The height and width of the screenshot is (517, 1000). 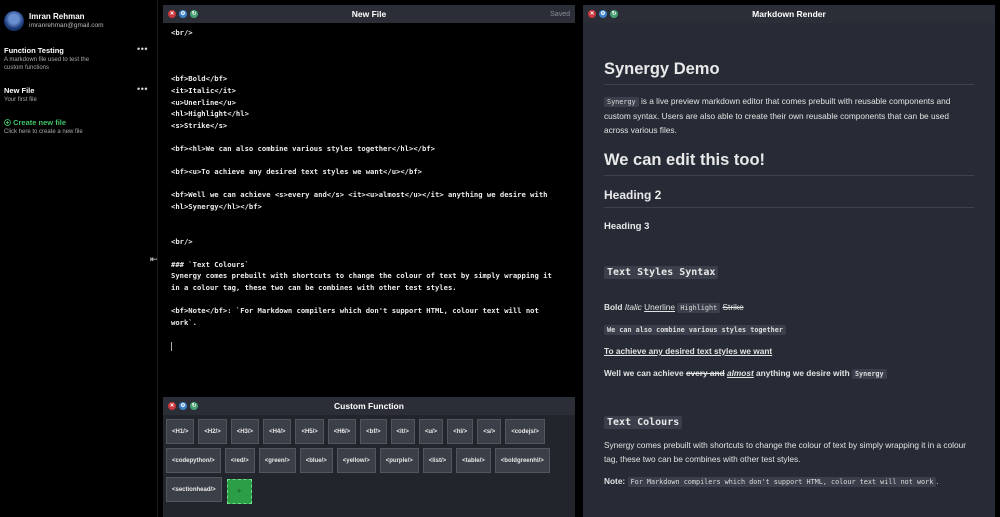 I want to click on custom-function-chip: <H5/>, so click(x=309, y=431).